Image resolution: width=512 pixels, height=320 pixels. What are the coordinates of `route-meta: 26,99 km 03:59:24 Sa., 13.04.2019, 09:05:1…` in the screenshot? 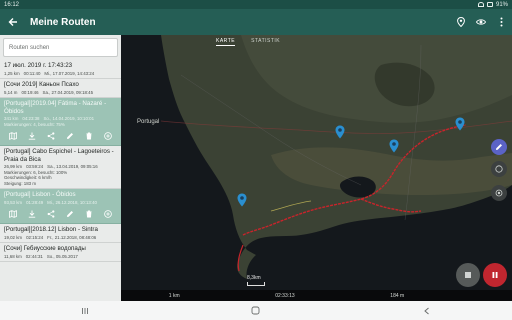 It's located at (51, 175).